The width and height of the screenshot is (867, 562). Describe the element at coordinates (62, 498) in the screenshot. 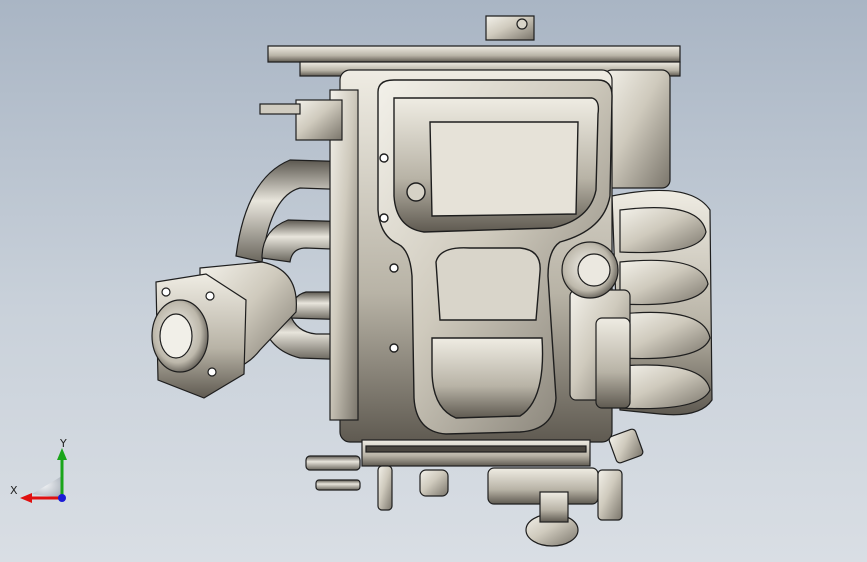

I see `z-axis-marker` at that location.